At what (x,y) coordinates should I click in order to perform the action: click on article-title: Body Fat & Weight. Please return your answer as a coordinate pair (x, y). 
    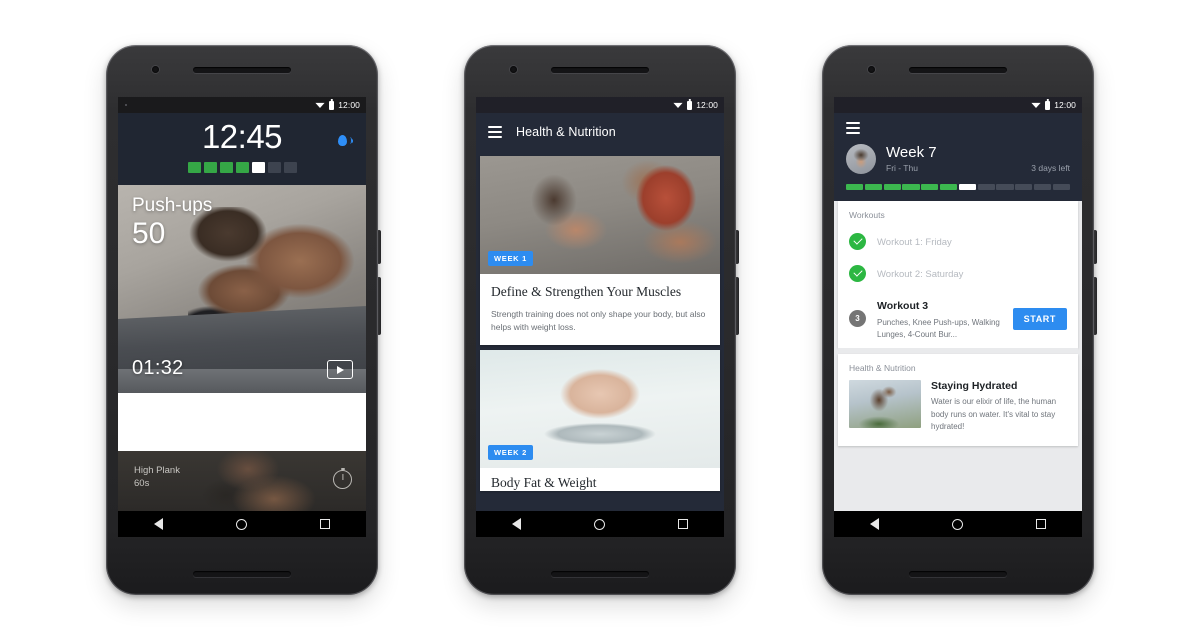
    Looking at the image, I should click on (544, 483).